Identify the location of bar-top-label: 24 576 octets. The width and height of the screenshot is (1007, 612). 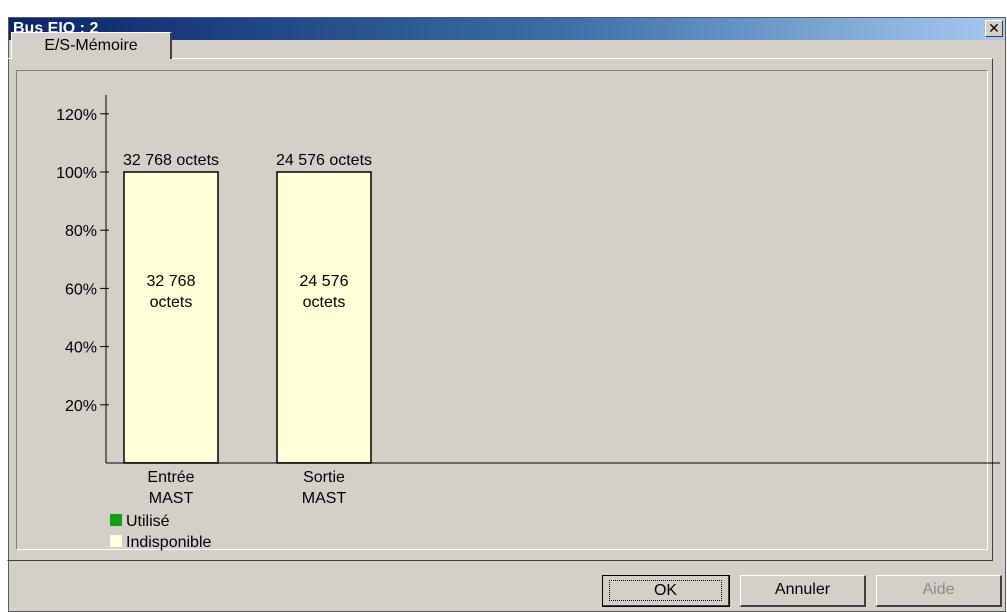
(324, 160).